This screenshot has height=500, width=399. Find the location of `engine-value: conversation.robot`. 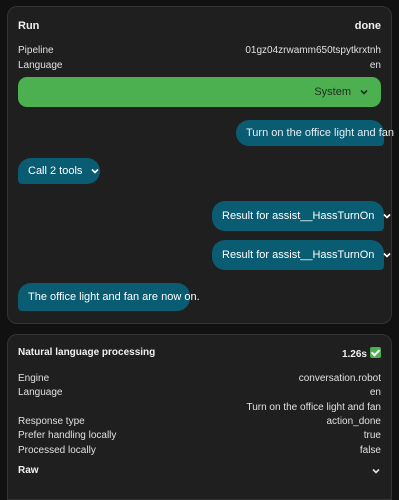

engine-value: conversation.robot is located at coordinates (339, 378).